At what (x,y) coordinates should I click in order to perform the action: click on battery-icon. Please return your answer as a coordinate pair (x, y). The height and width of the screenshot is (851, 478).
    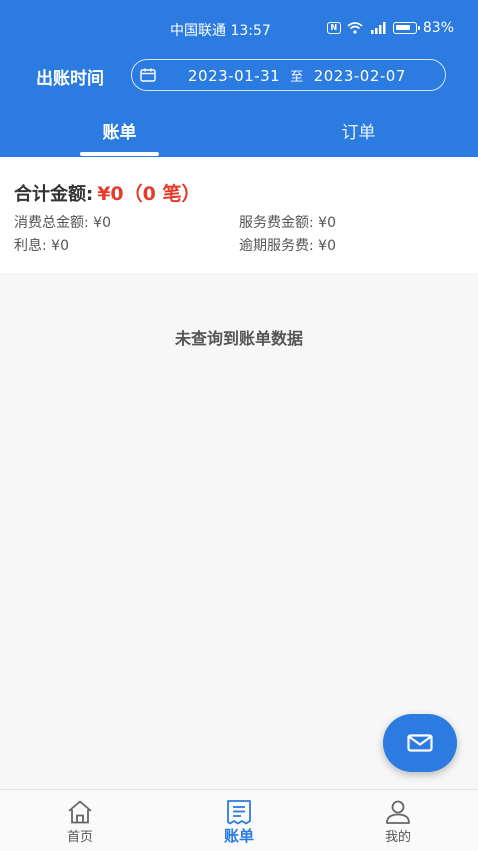
    Looking at the image, I should click on (406, 28).